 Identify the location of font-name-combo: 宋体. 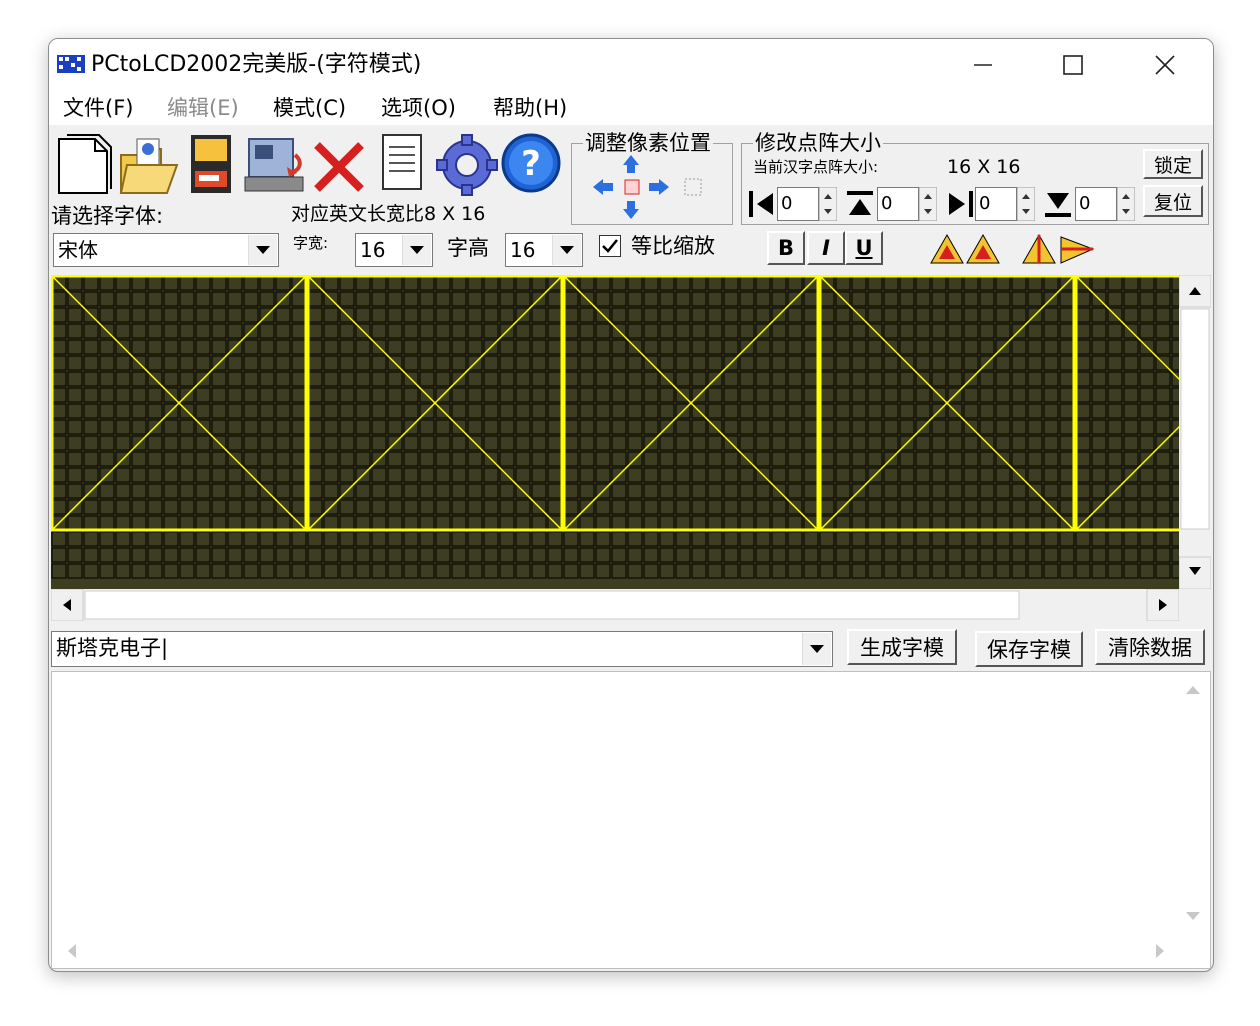
(166, 250).